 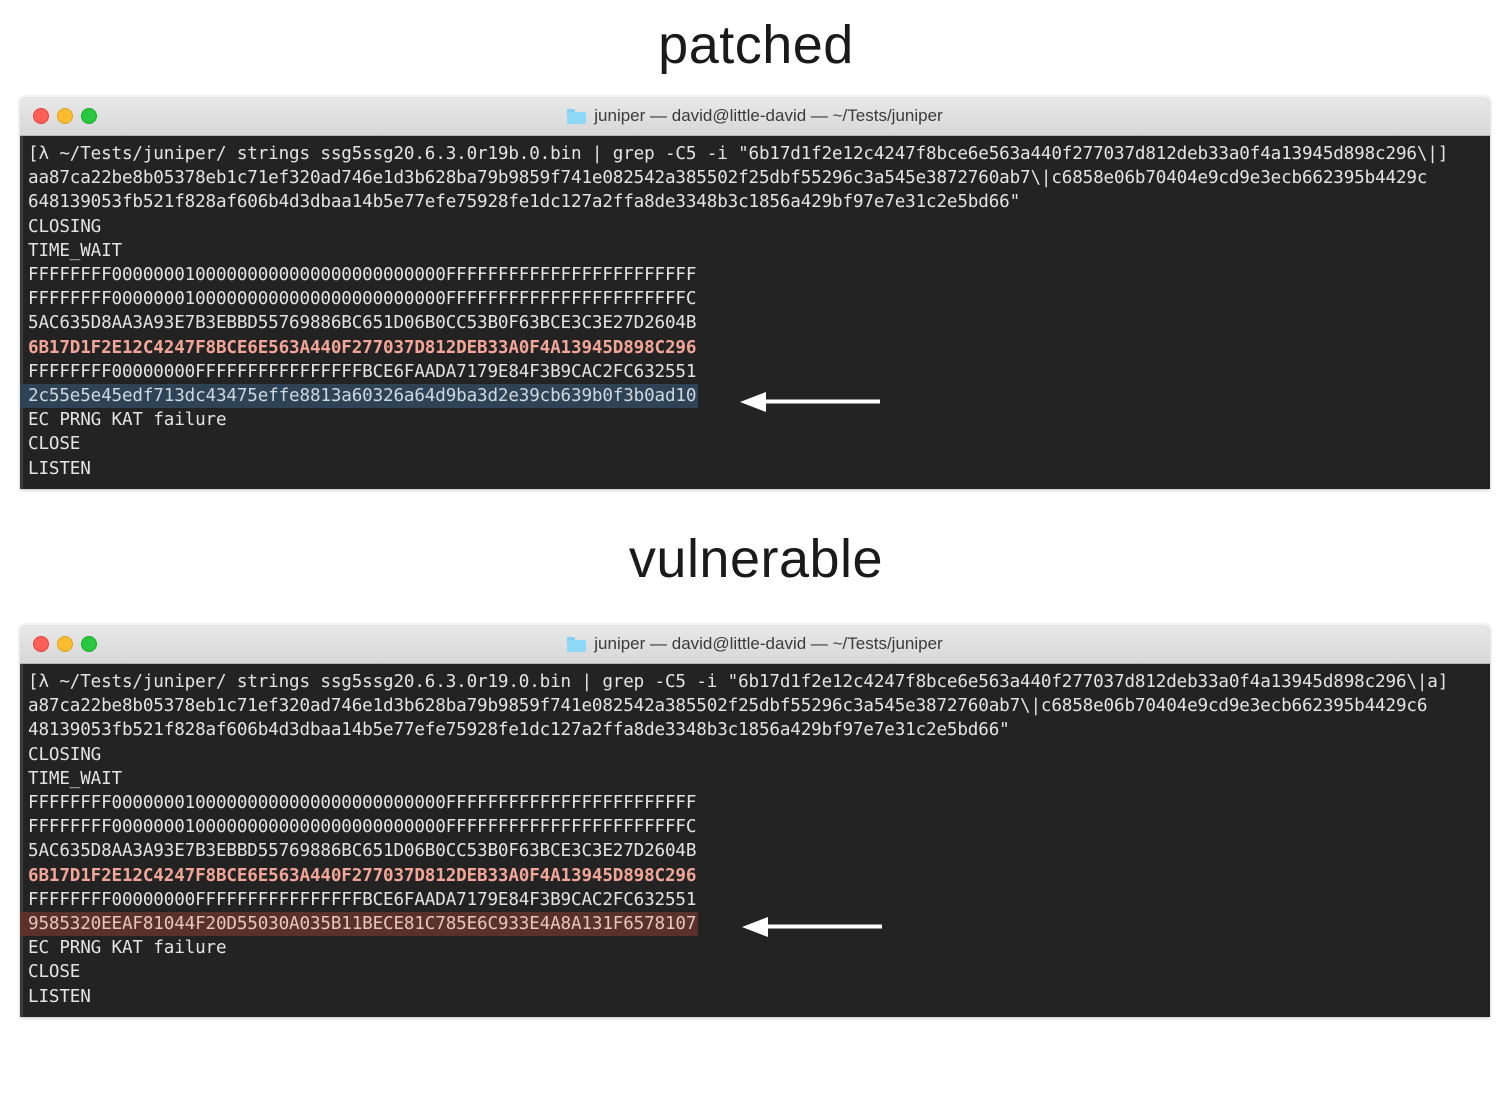 I want to click on traffic-lights-vulnerable, so click(x=65, y=644).